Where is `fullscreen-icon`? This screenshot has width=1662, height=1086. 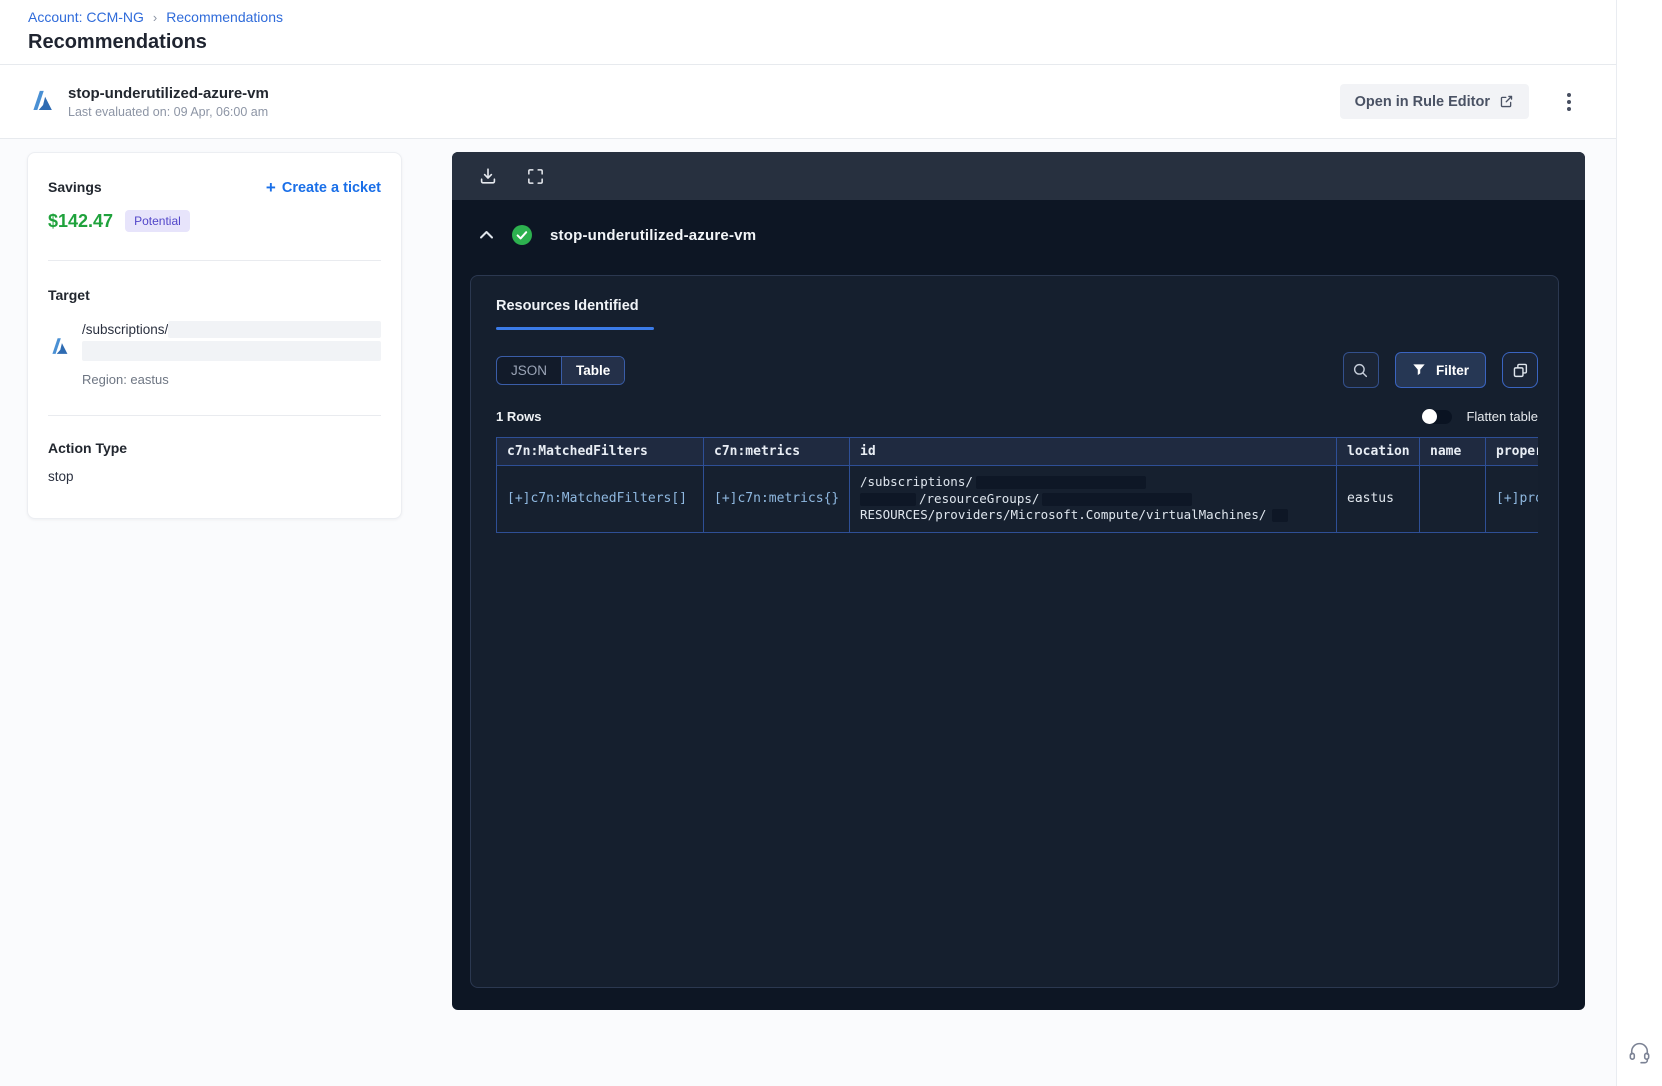
fullscreen-icon is located at coordinates (535, 176).